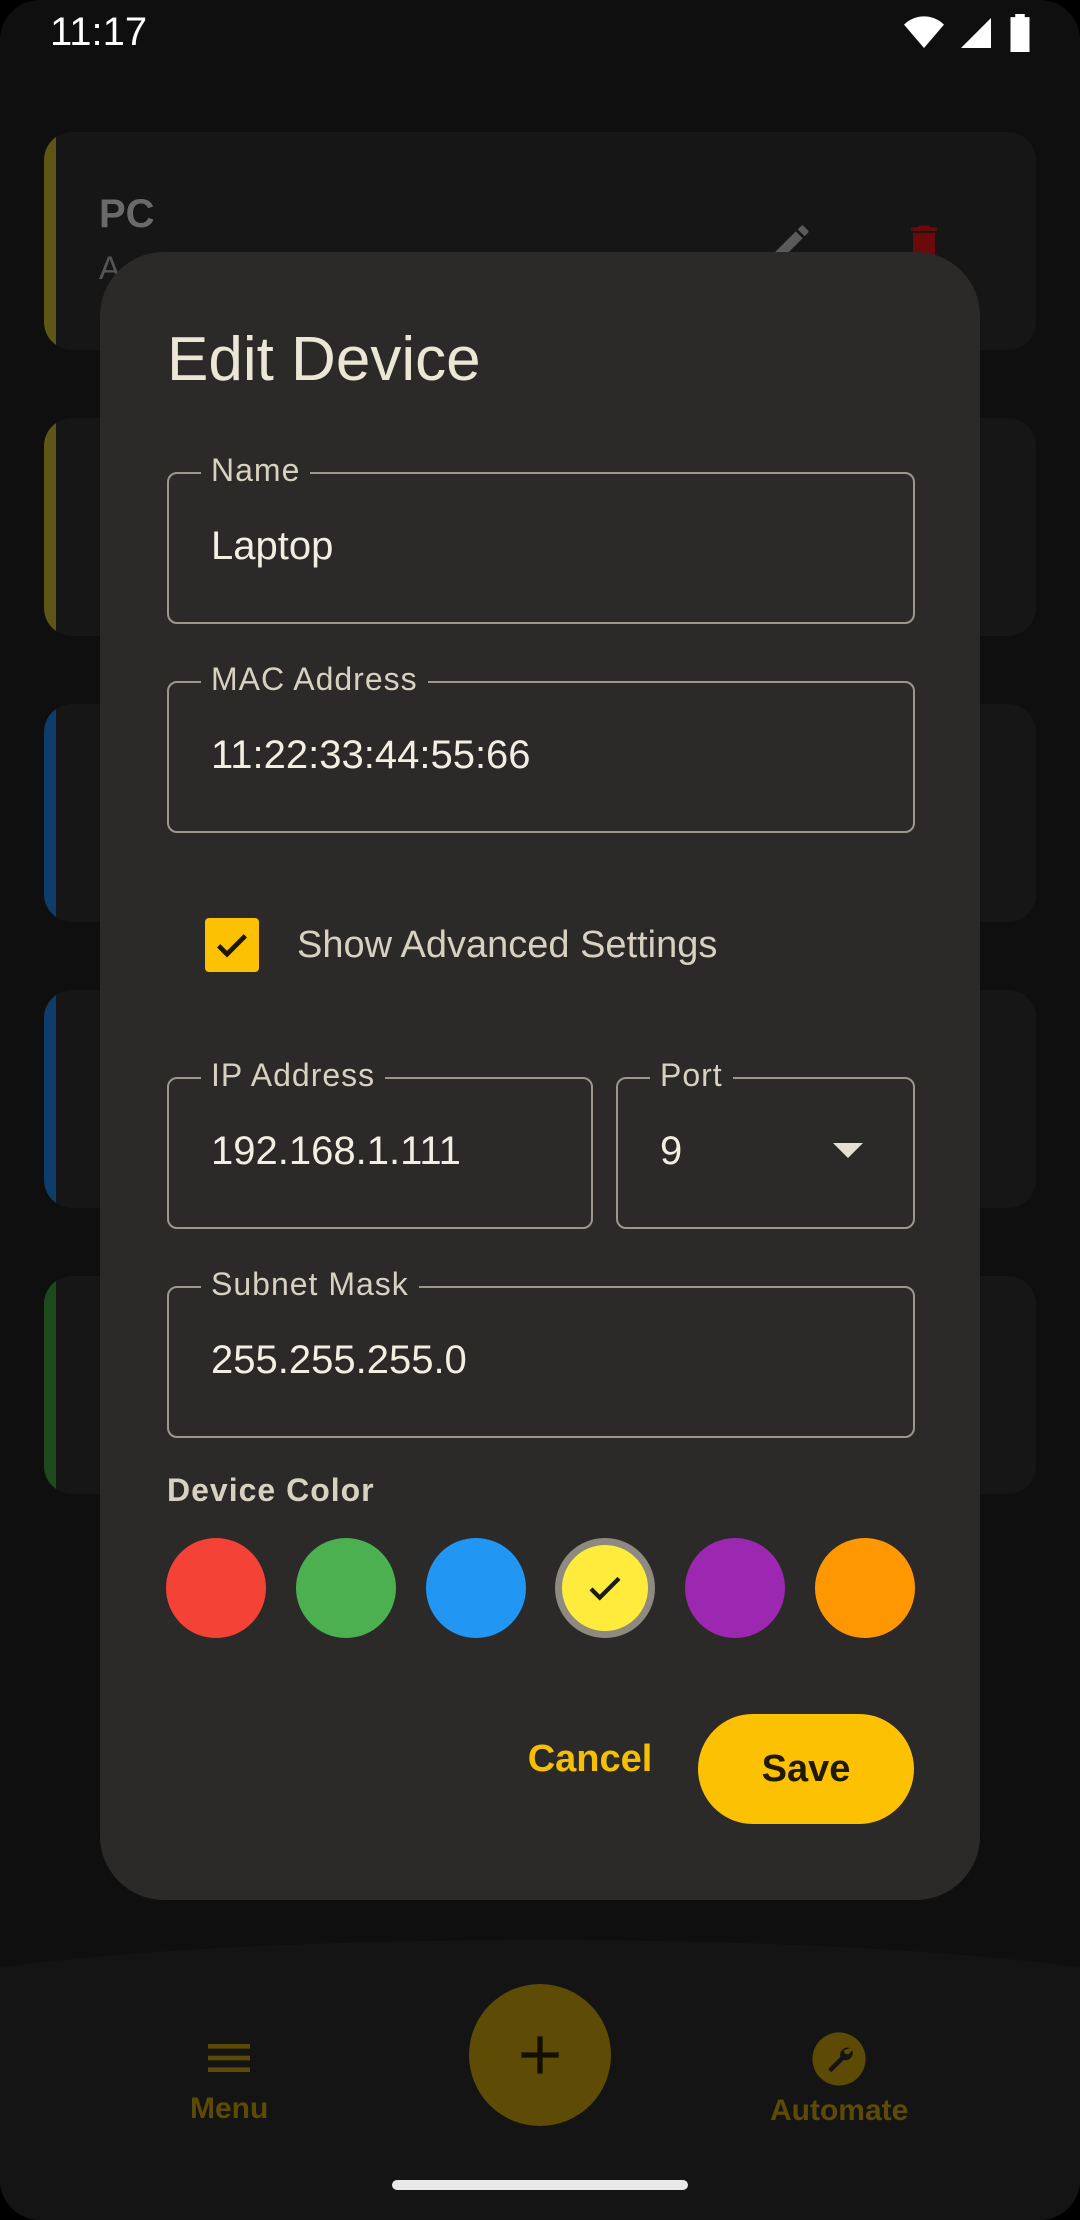 The width and height of the screenshot is (1080, 2220). What do you see at coordinates (371, 755) in the screenshot?
I see `mac-address-field-value: 11:22:33:44:55:66` at bounding box center [371, 755].